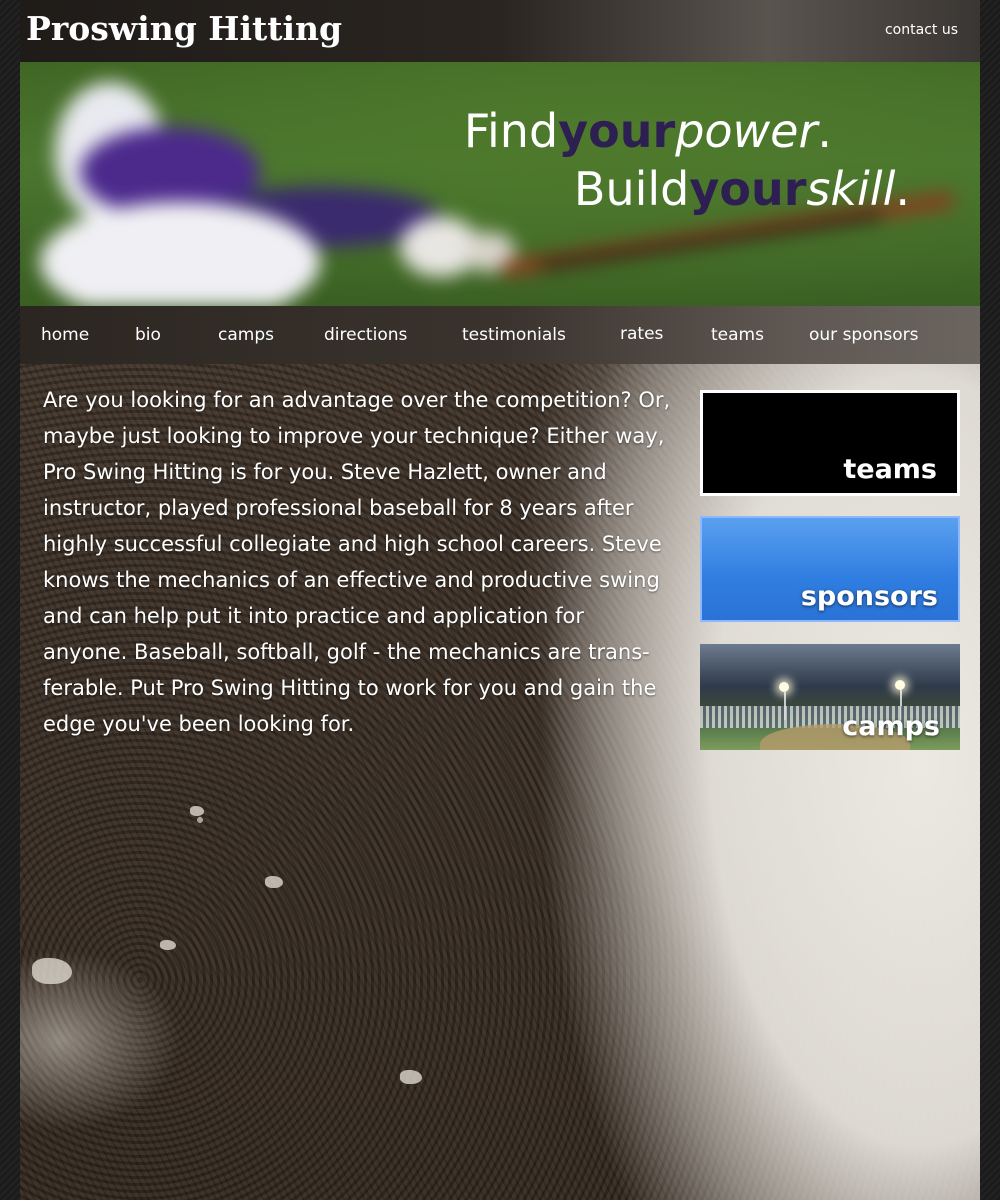 This screenshot has width=1000, height=1200. I want to click on nav-bio: bio, so click(148, 335).